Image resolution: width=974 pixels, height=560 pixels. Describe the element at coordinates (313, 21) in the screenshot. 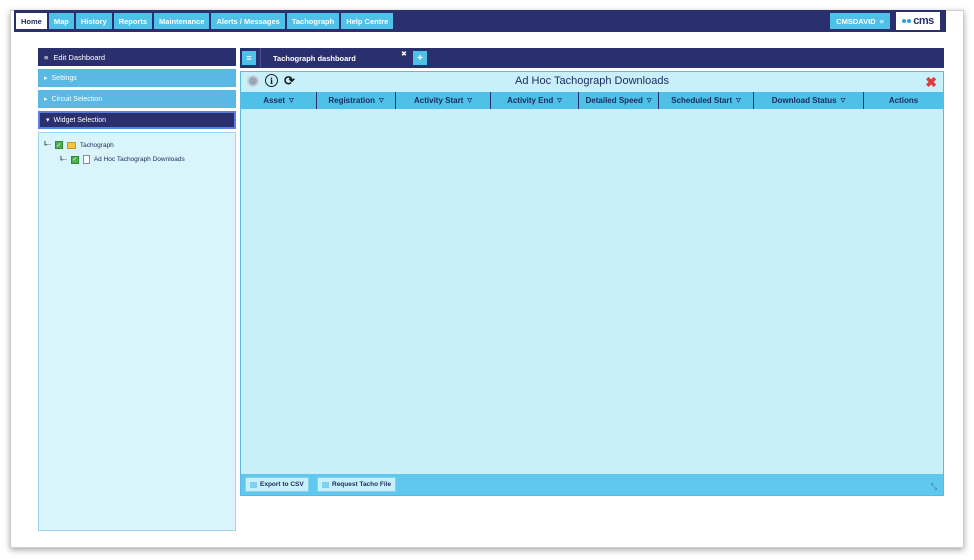

I see `nav-tachograph: Tachograph` at that location.